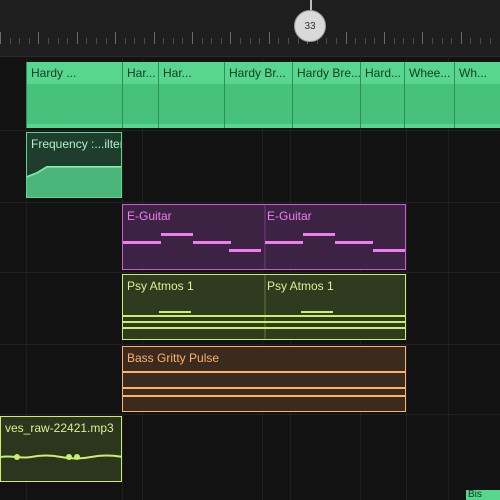  I want to click on playhead-line, so click(311, 5).